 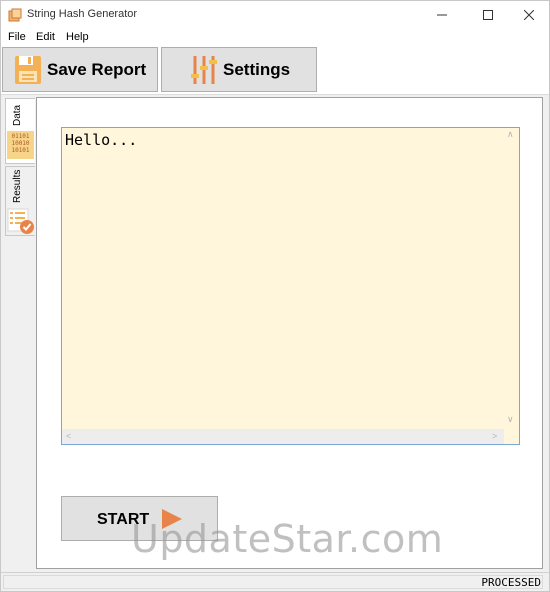 I want to click on binary-data-icon: 01101 10010 10101, so click(x=20, y=145).